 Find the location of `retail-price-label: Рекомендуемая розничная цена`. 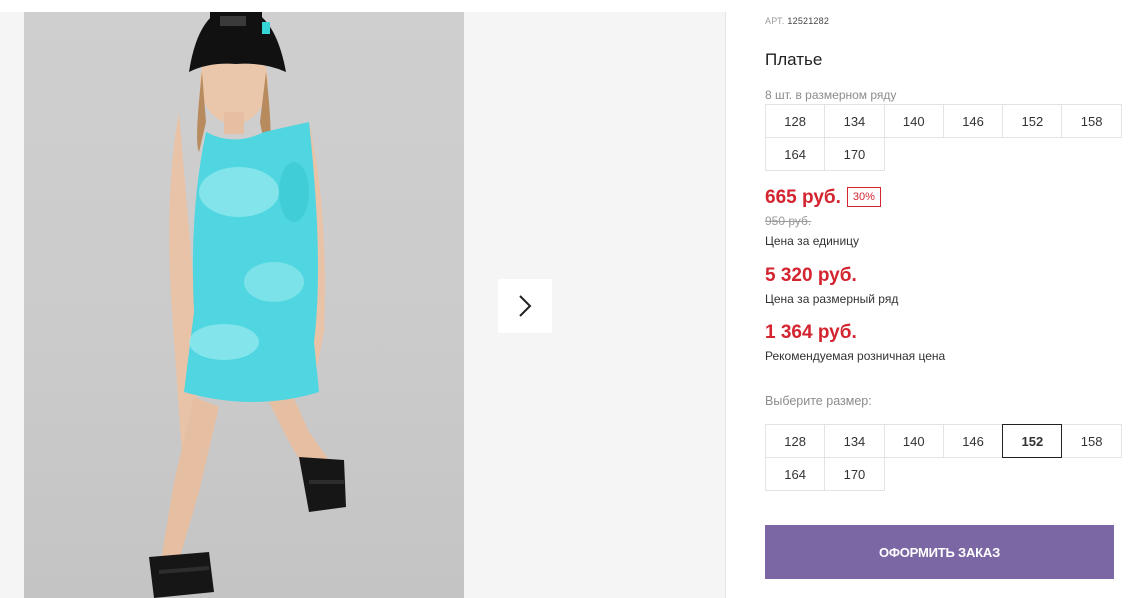

retail-price-label: Рекомендуемая розничная цена is located at coordinates (855, 356).